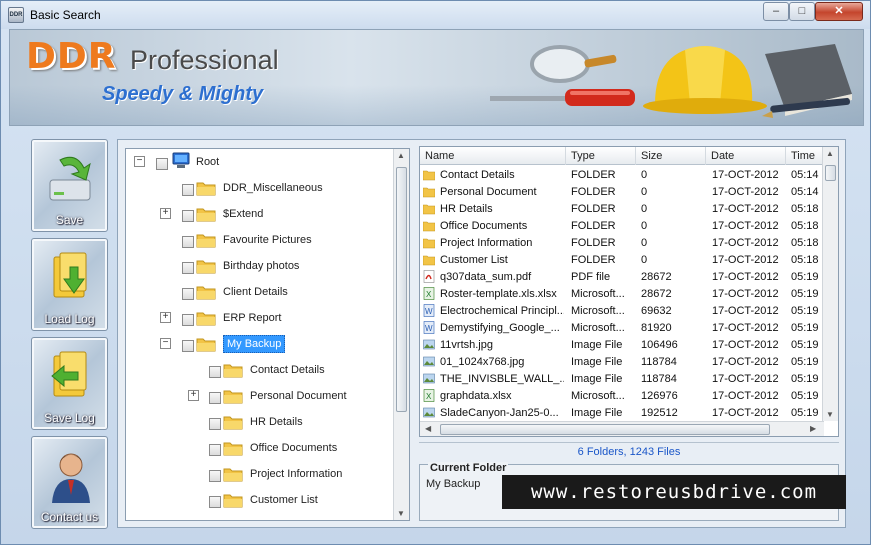 This screenshot has width=871, height=545. What do you see at coordinates (254, 344) in the screenshot?
I see `tree-node-label: My Backup` at bounding box center [254, 344].